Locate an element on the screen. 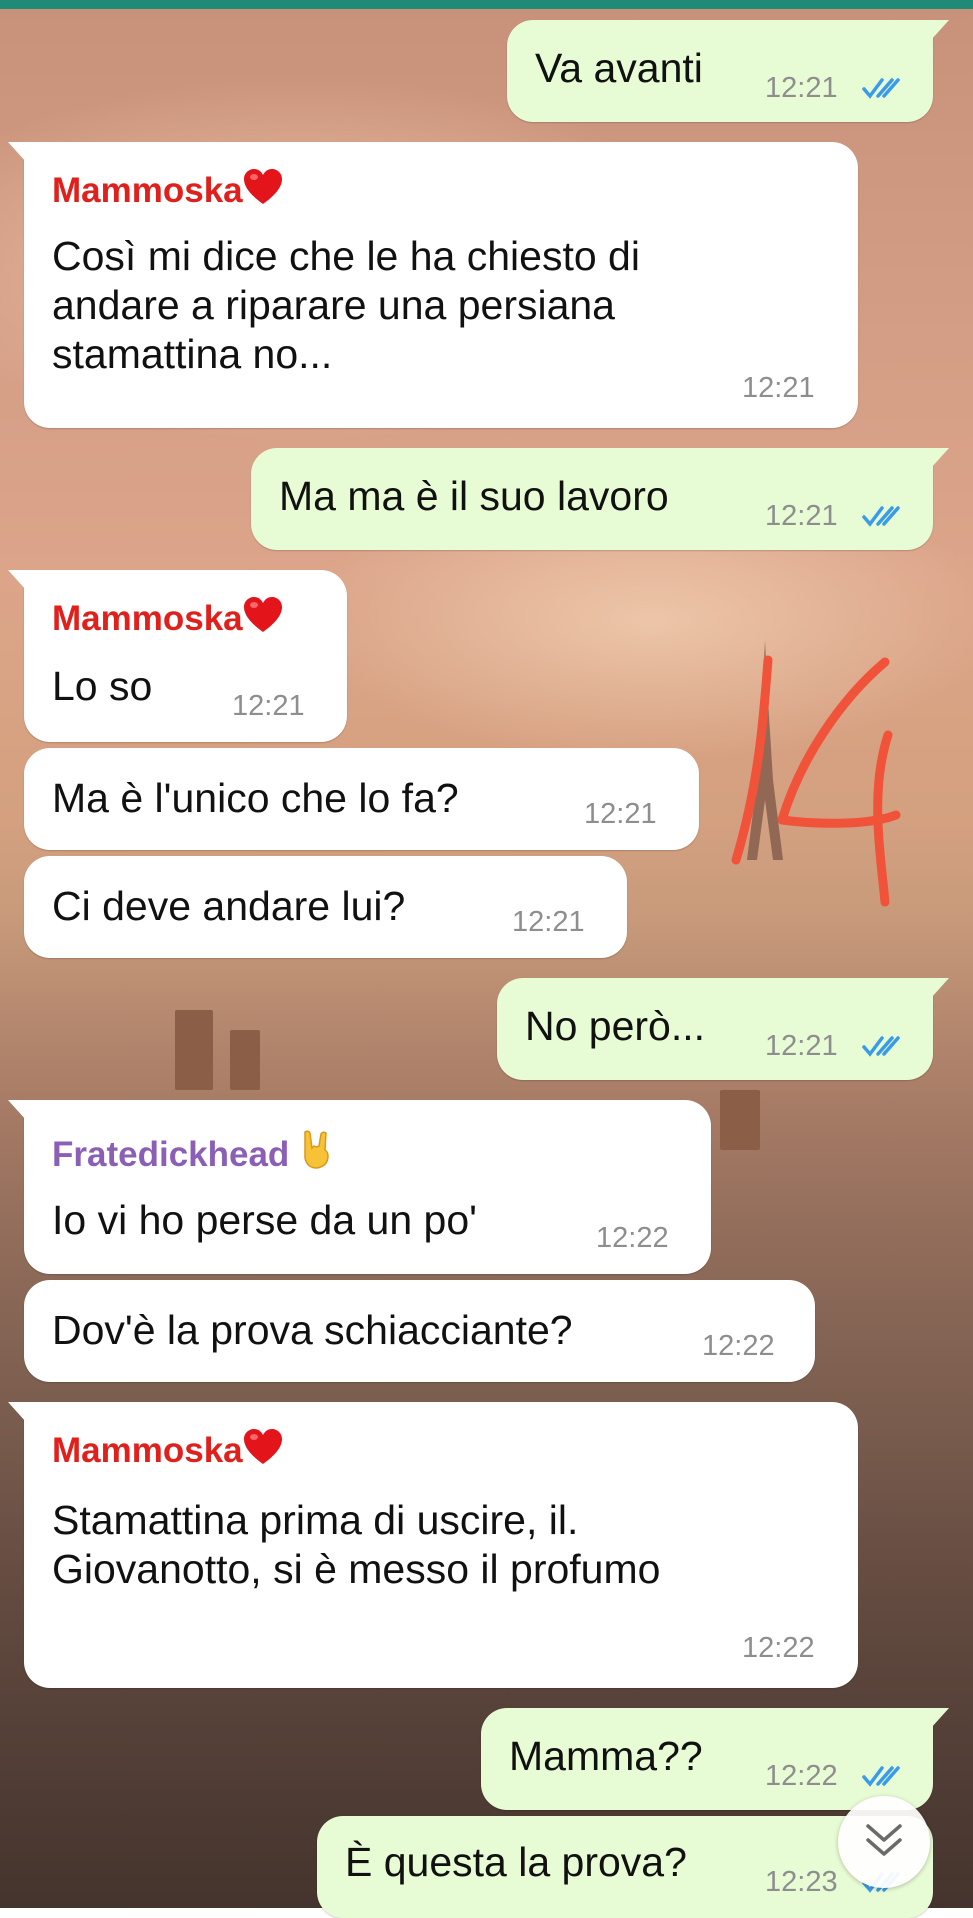  message-bubble-outgoing: Mamma?? 12:22 is located at coordinates (715, 1759).